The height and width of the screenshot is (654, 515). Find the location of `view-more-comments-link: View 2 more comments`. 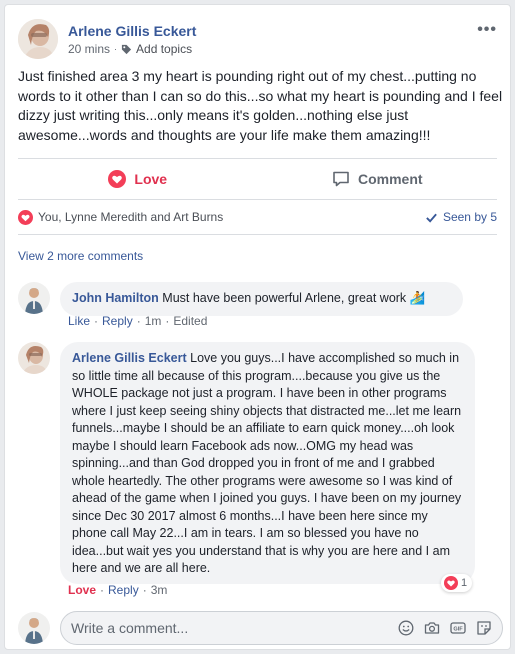

view-more-comments-link: View 2 more comments is located at coordinates (80, 256).